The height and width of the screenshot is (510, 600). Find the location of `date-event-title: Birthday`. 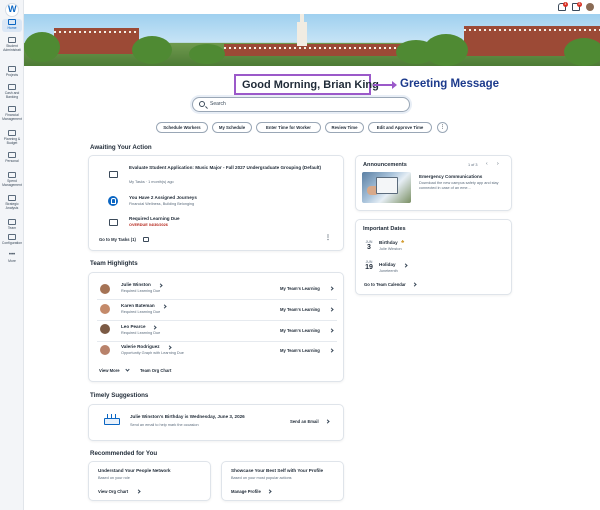

date-event-title: Birthday is located at coordinates (388, 242).